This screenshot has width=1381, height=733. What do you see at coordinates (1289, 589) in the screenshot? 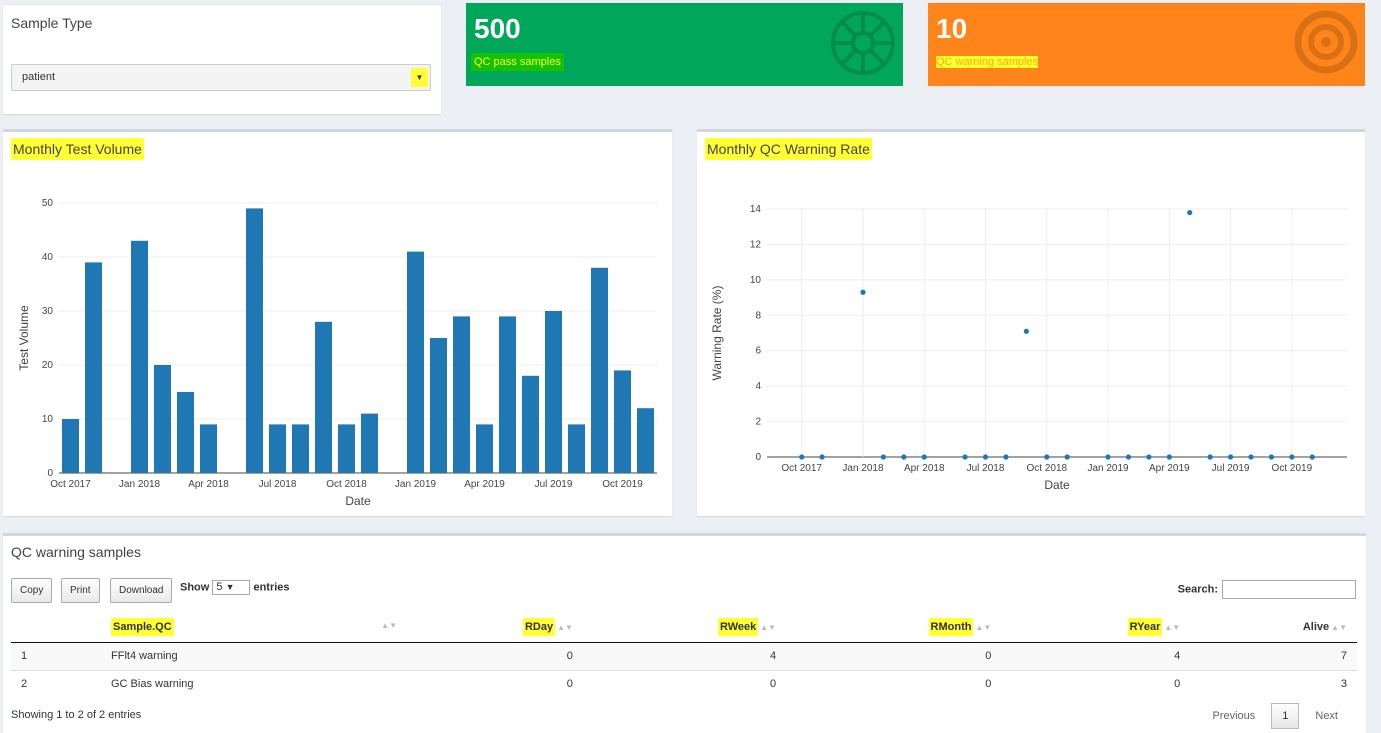
I see `search-input` at bounding box center [1289, 589].